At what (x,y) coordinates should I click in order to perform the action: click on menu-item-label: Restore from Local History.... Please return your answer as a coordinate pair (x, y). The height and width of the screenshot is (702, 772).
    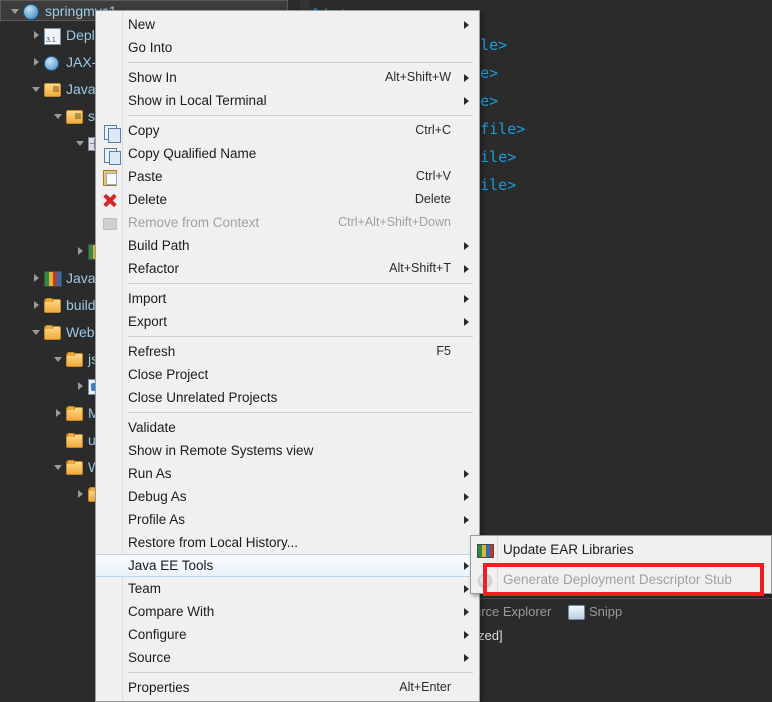
    Looking at the image, I should click on (213, 542).